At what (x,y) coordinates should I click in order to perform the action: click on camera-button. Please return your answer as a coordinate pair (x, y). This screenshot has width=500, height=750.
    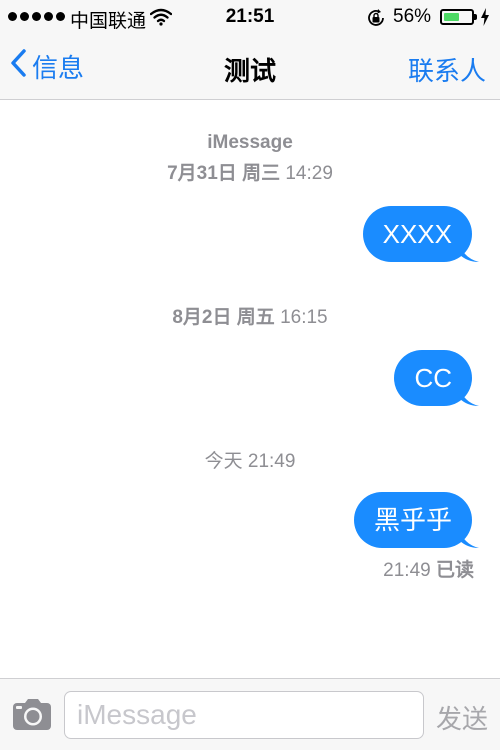
    Looking at the image, I should click on (32, 717).